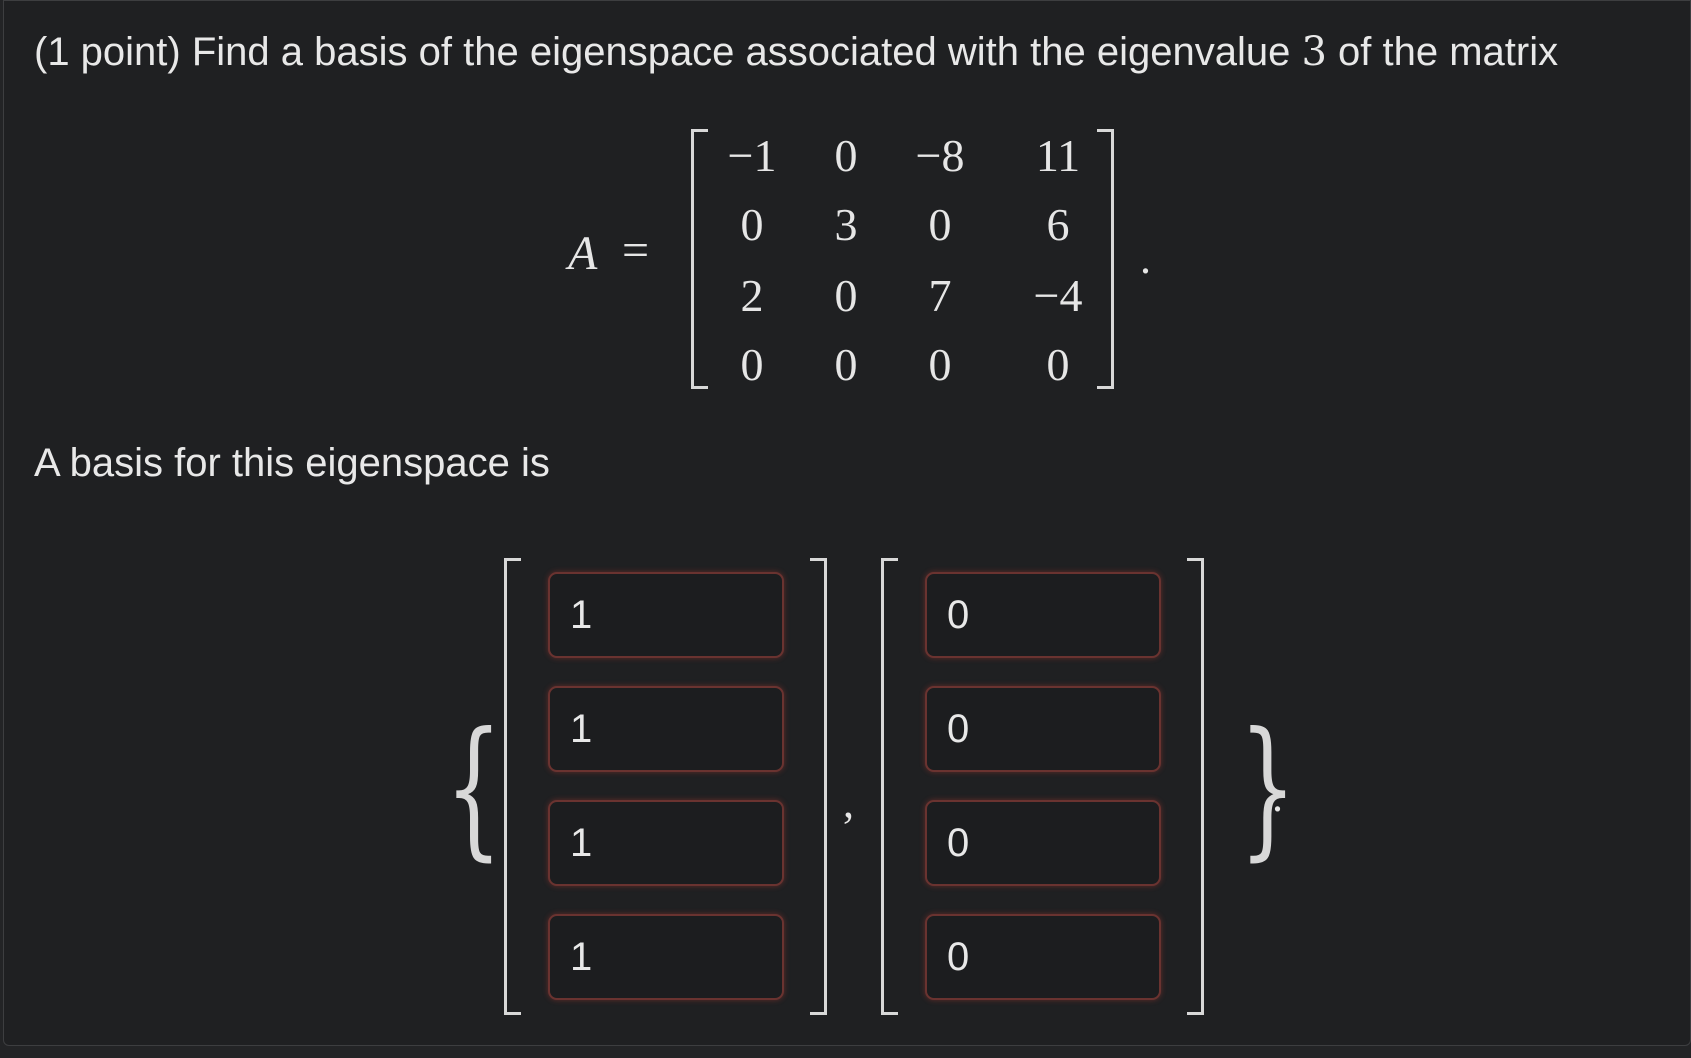 The height and width of the screenshot is (1058, 1691). Describe the element at coordinates (666, 957) in the screenshot. I see `vector1-entry4-input` at that location.